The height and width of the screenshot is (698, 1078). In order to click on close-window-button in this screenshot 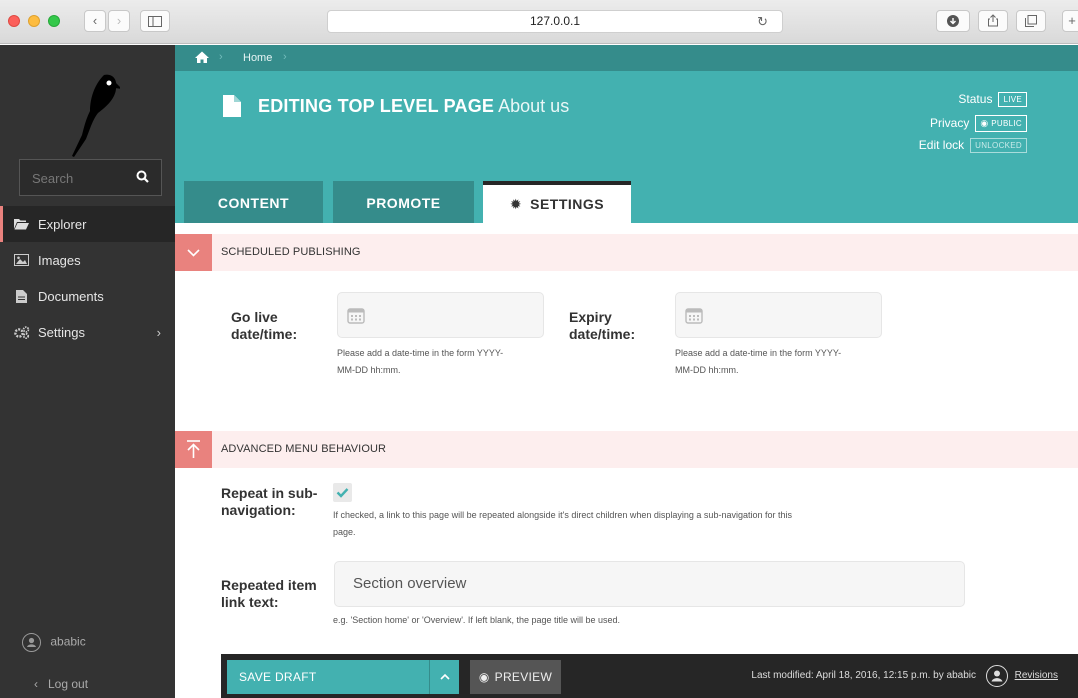, I will do `click(14, 21)`.